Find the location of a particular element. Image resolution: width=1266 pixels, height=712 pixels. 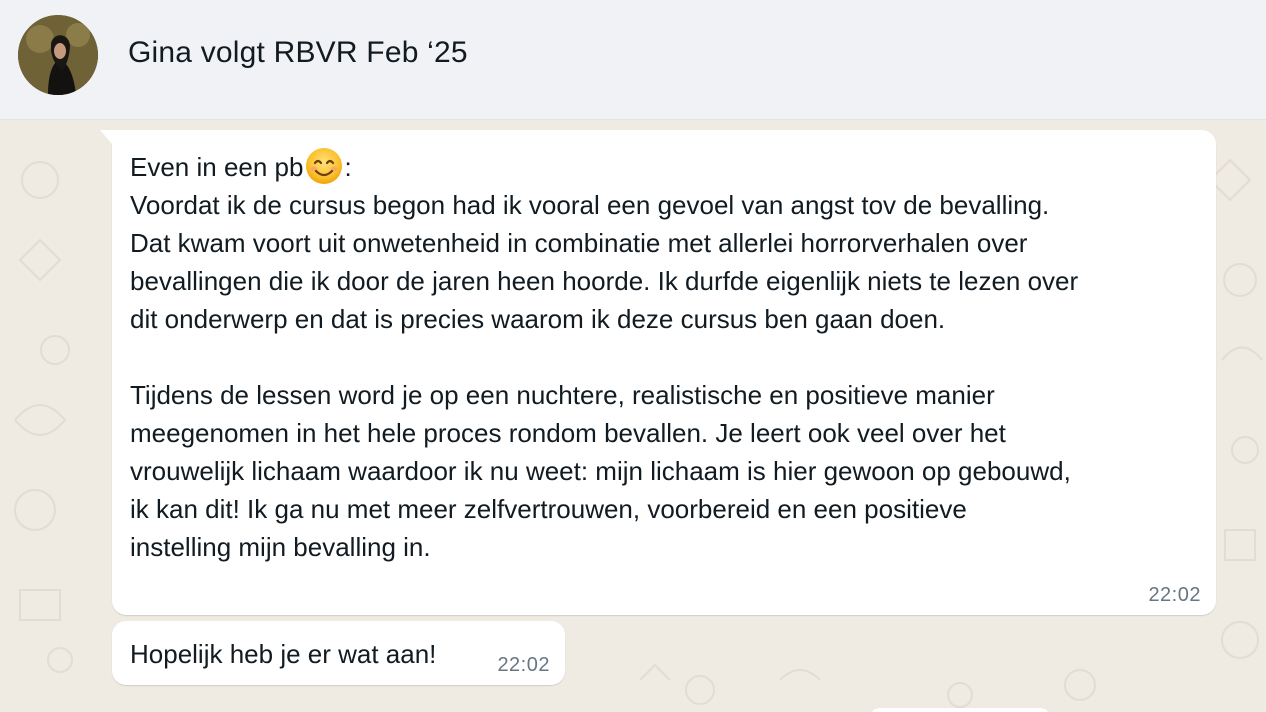

profile-photo-icon is located at coordinates (58, 55).